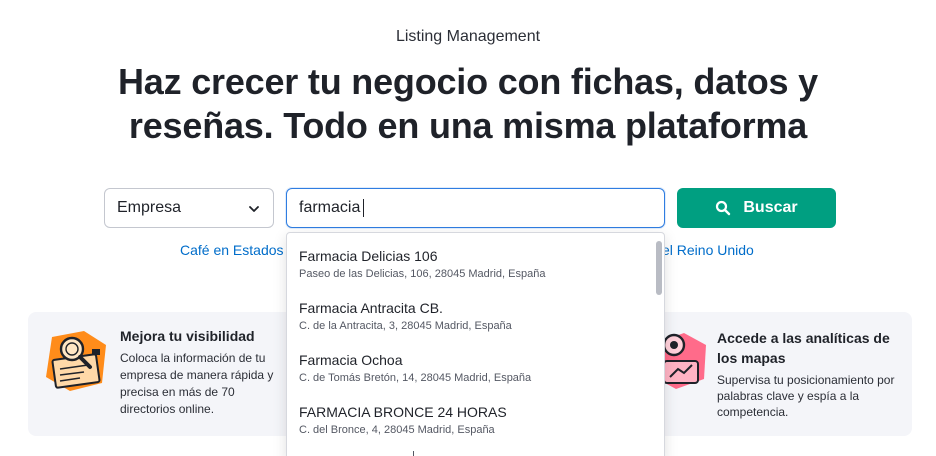 The width and height of the screenshot is (936, 456). I want to click on category-select: Empresa, so click(189, 208).